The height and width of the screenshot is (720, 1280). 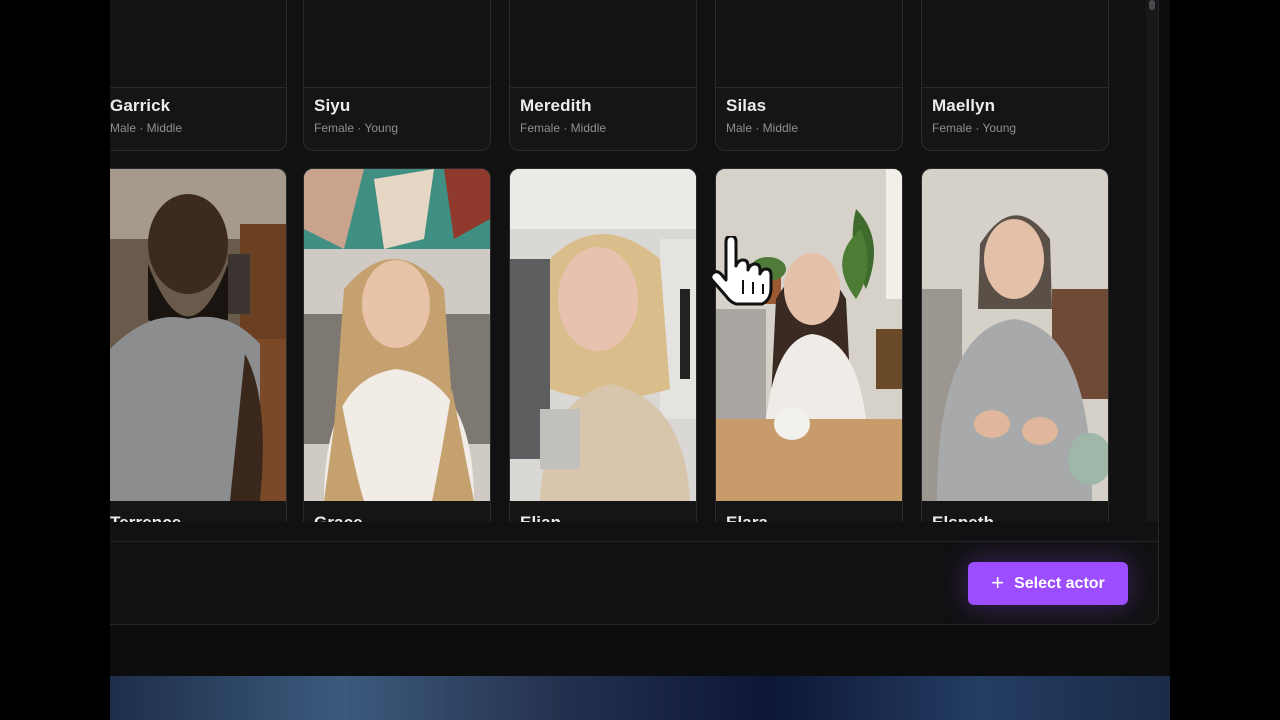 I want to click on actor-name: Siyu, so click(x=332, y=105).